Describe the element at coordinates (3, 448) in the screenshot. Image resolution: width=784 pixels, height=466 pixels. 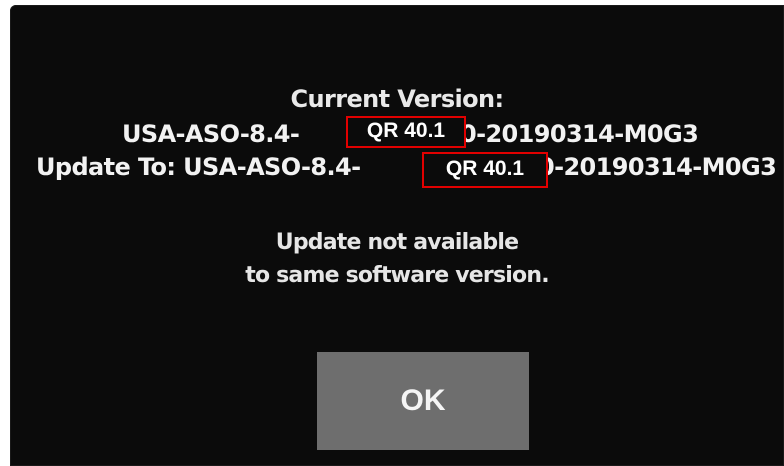
I see `mouse-pointer-icon` at that location.